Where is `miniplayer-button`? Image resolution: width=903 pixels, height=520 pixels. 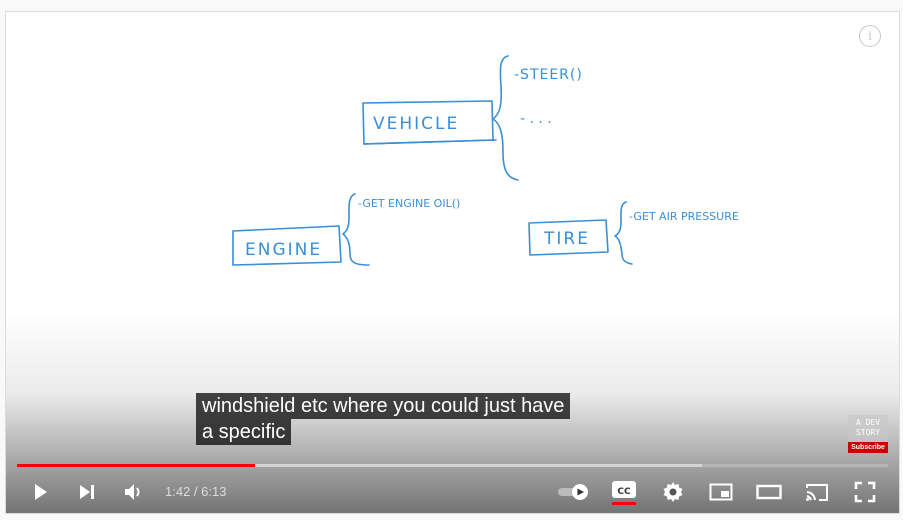
miniplayer-button is located at coordinates (721, 492).